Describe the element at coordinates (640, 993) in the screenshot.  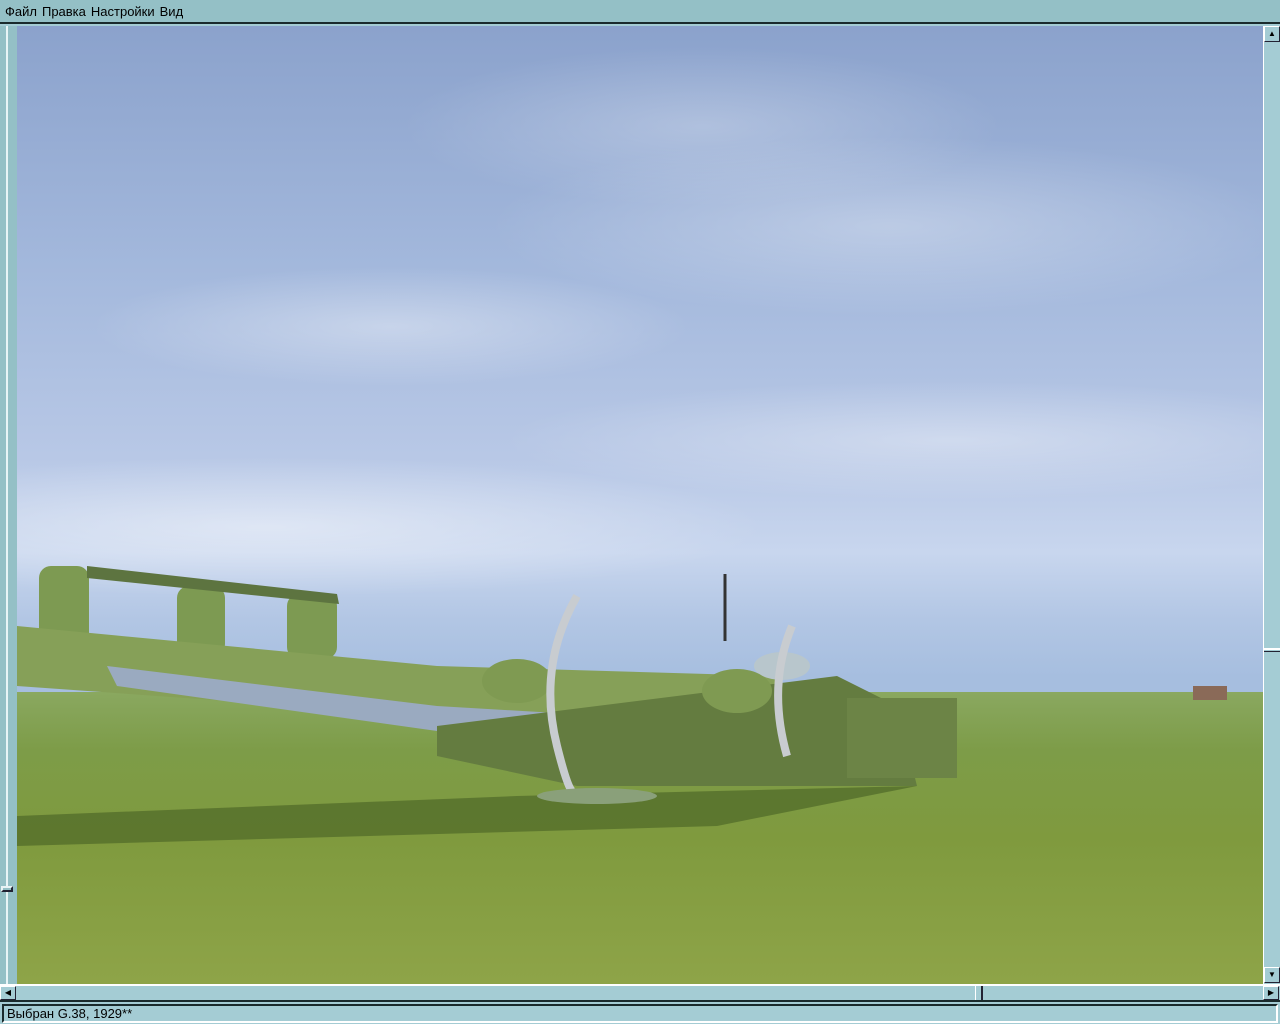
I see `horizontal-scrollbar: ◀ ▶` at that location.